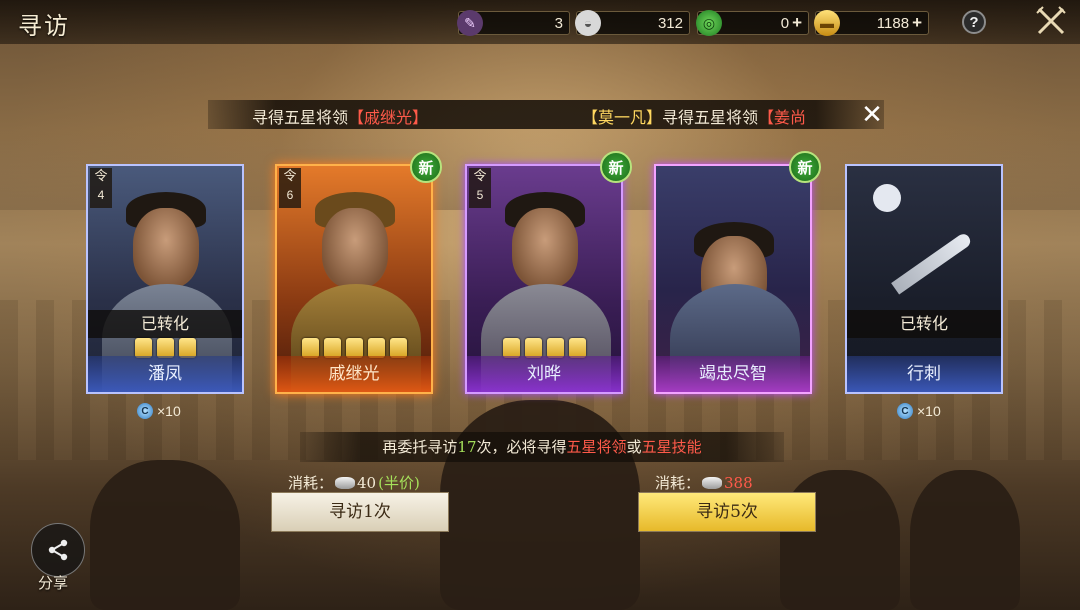  What do you see at coordinates (354, 374) in the screenshot?
I see `card-name: 戚继光` at bounding box center [354, 374].